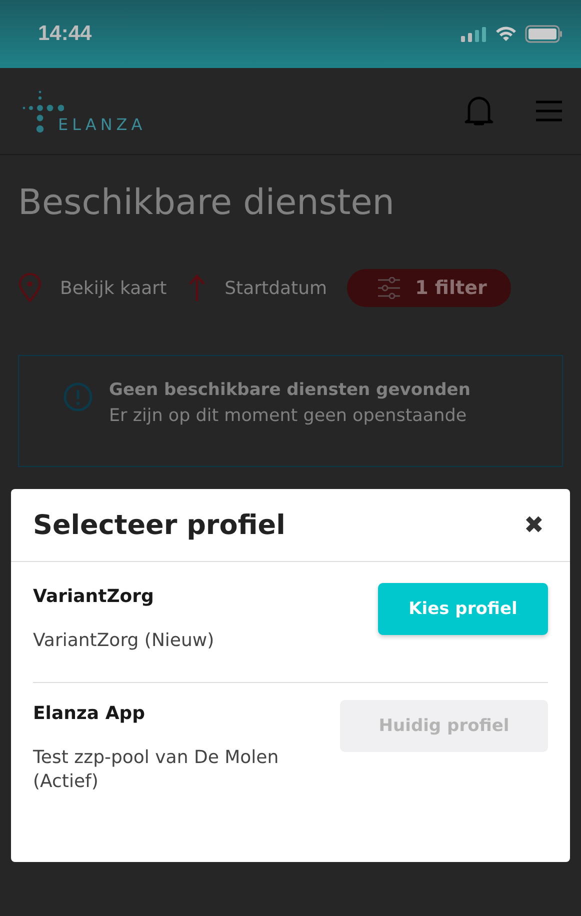  I want to click on profile-name: VariantZorg, so click(94, 596).